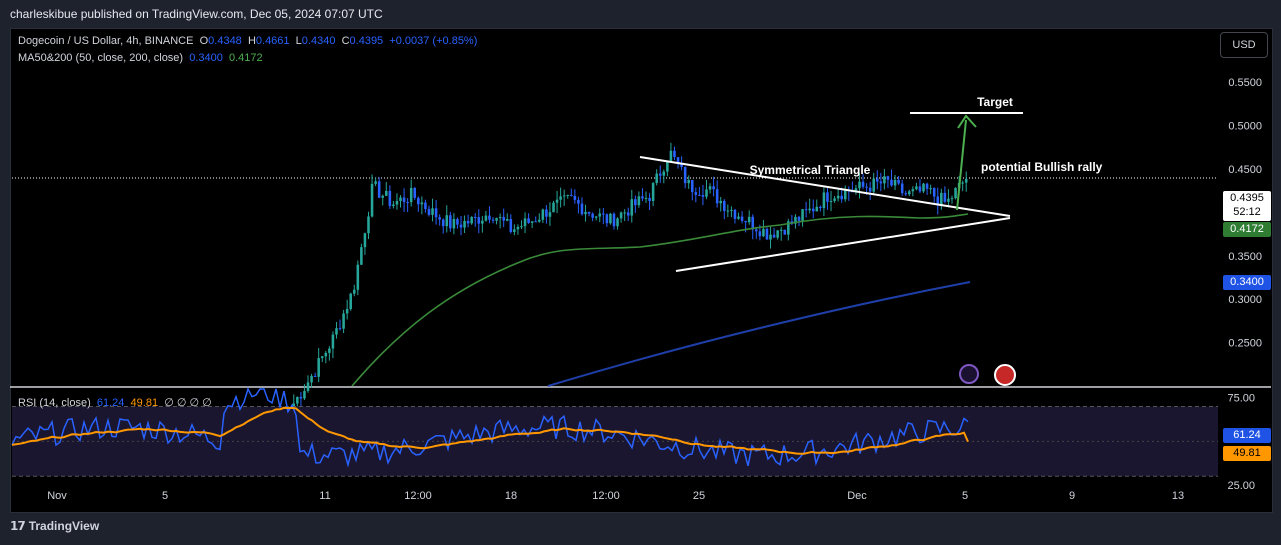  Describe the element at coordinates (345, 41) in the screenshot. I see `close-label: C` at that location.